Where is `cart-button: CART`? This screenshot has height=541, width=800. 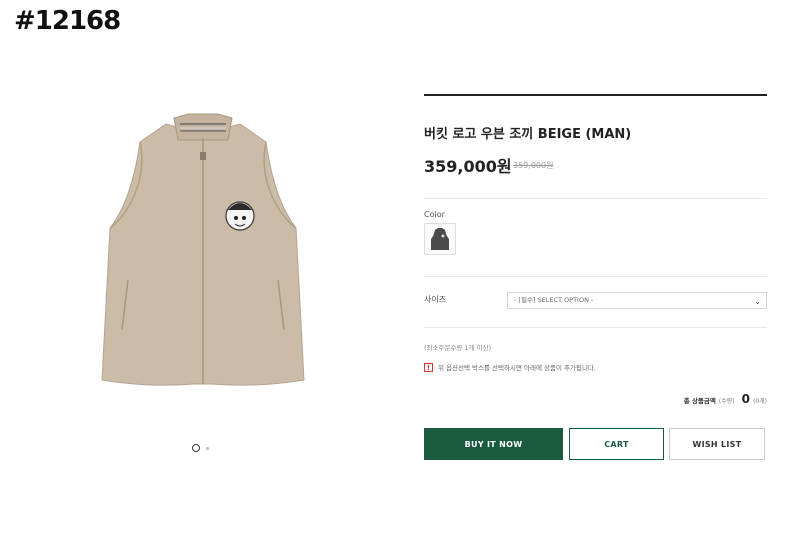 cart-button: CART is located at coordinates (616, 444).